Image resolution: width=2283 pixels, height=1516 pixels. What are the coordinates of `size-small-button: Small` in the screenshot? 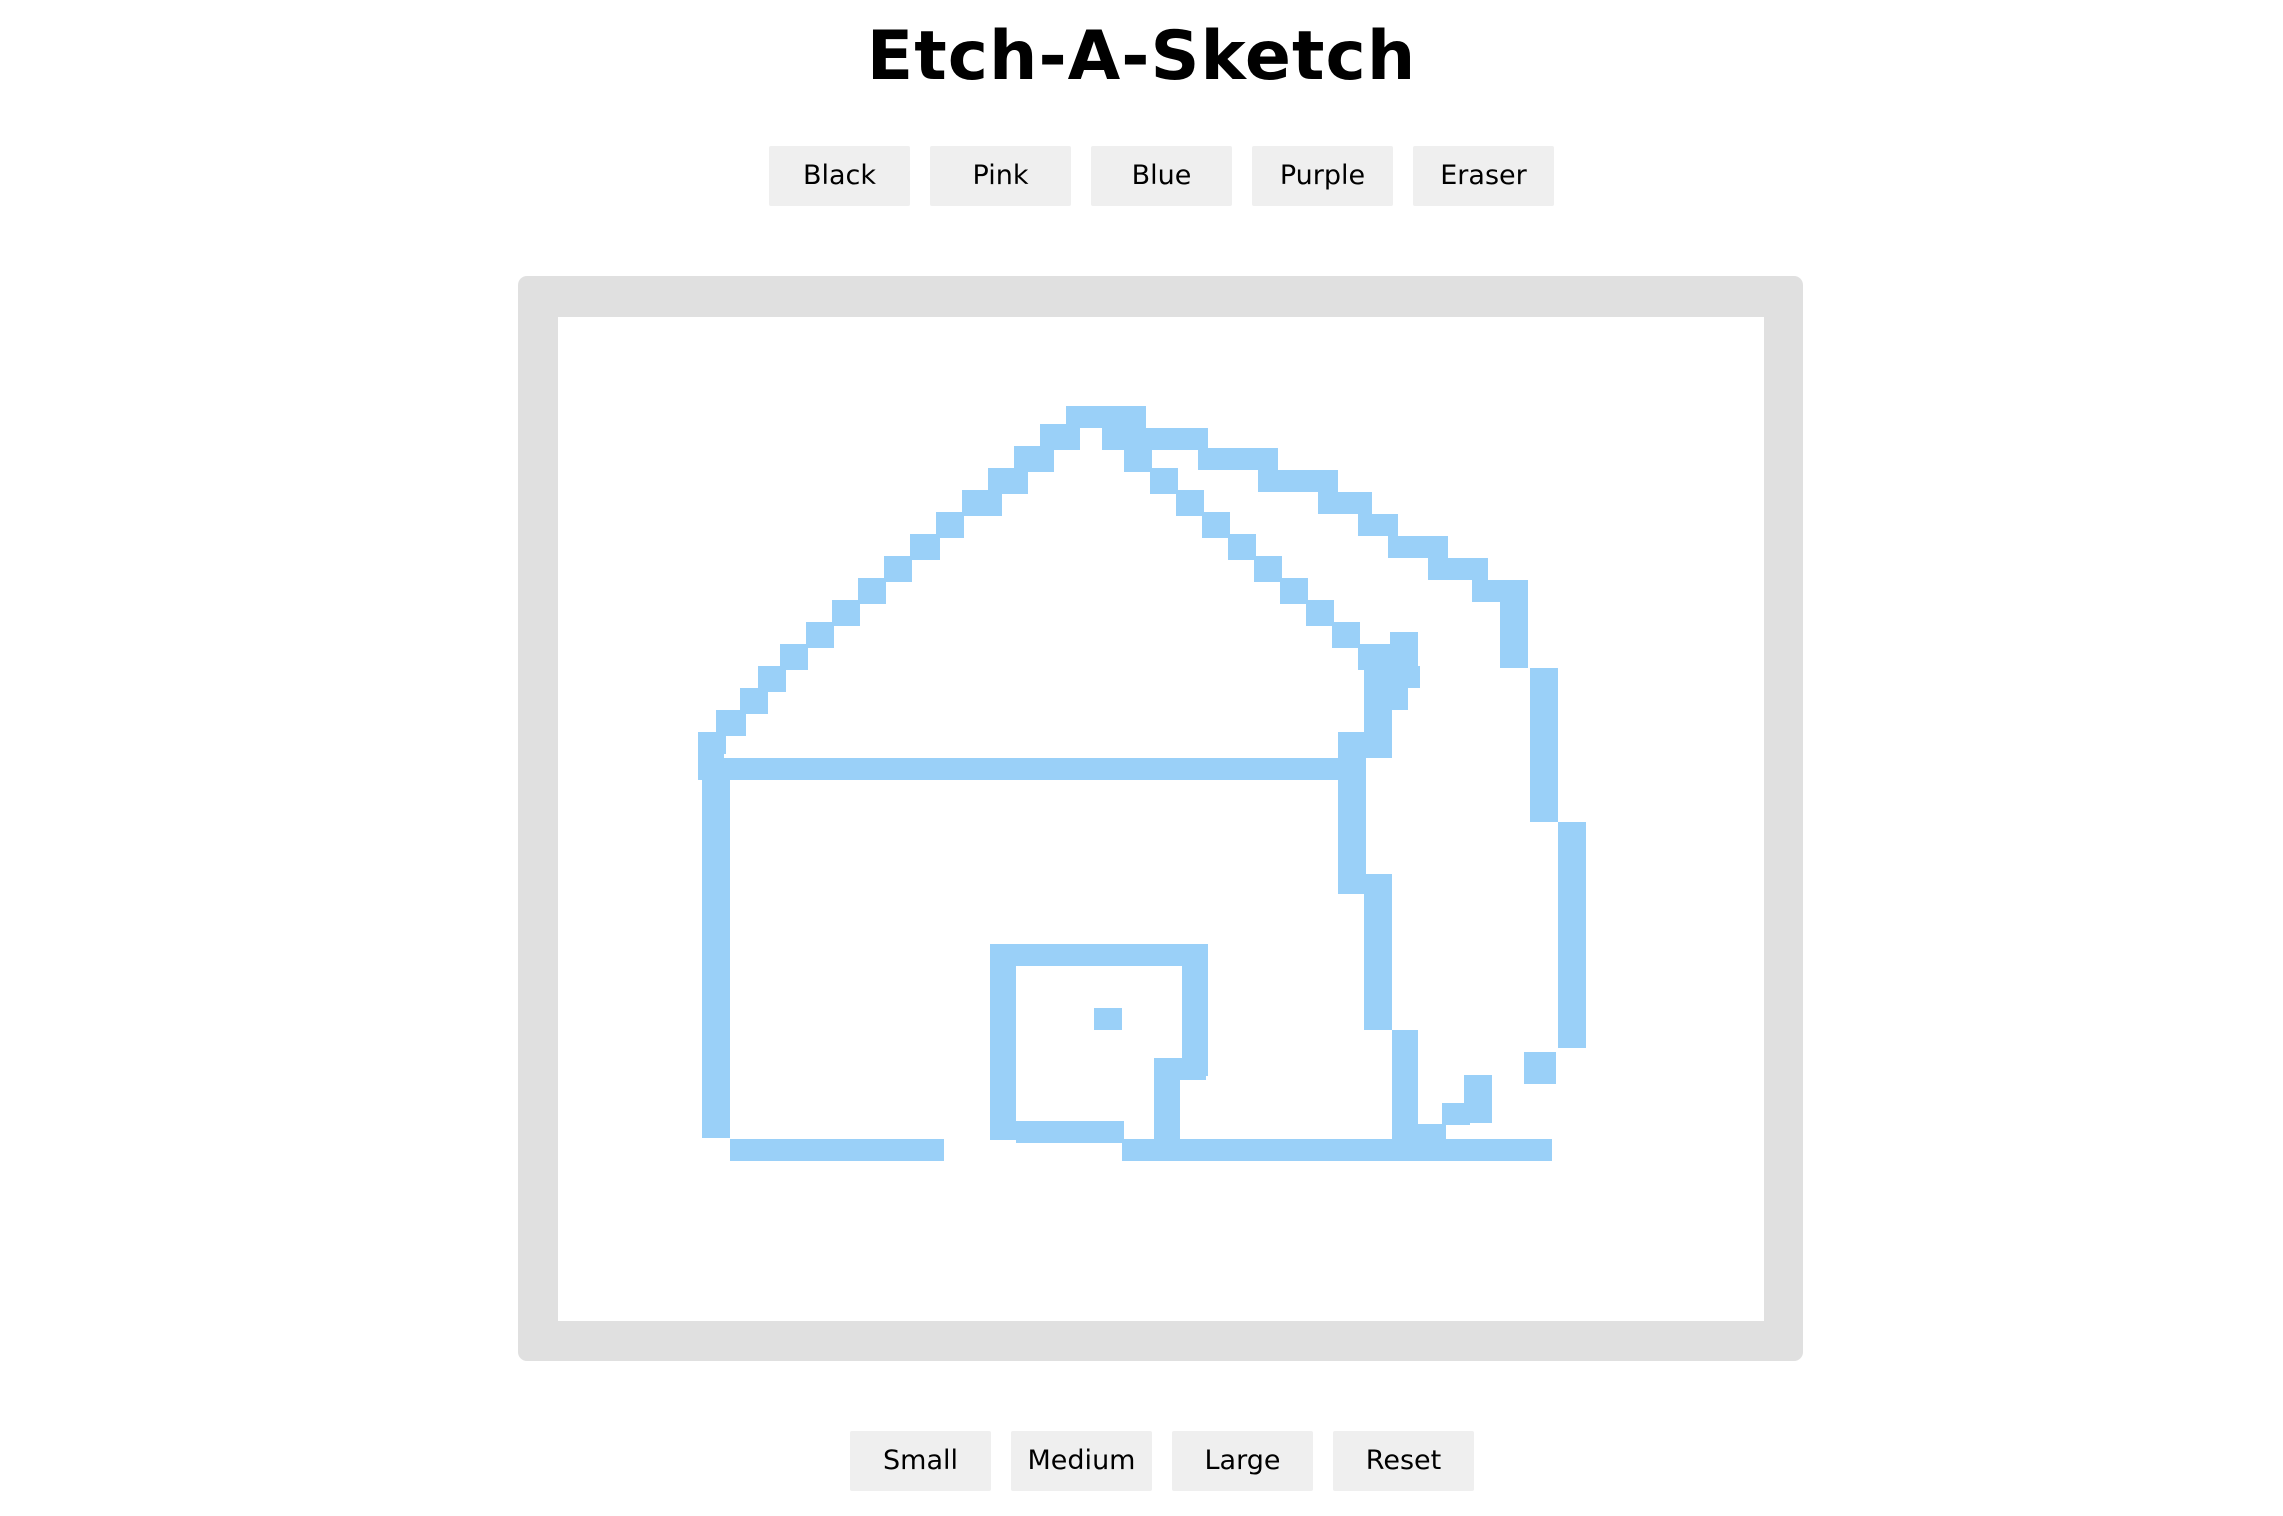 It's located at (920, 1461).